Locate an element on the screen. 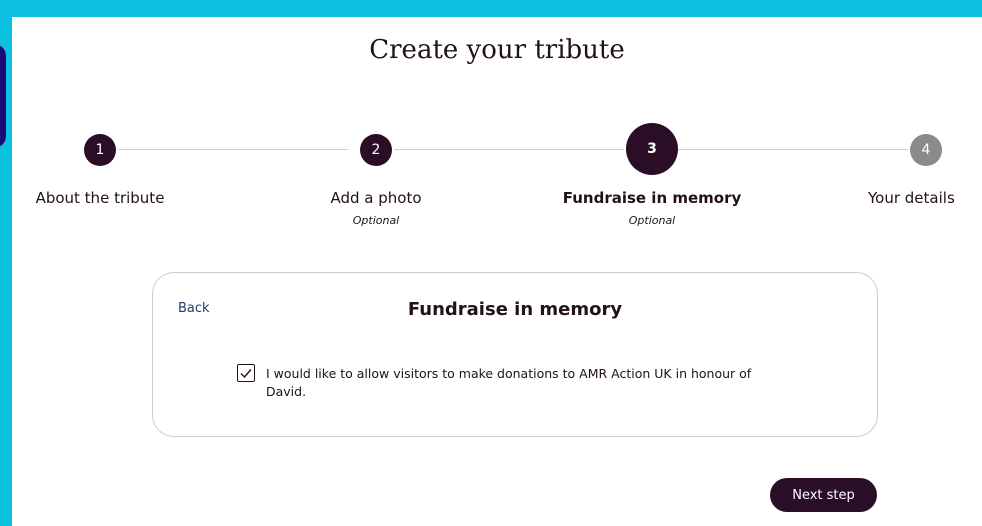 This screenshot has width=982, height=526. step-4-label: Your details is located at coordinates (911, 198).